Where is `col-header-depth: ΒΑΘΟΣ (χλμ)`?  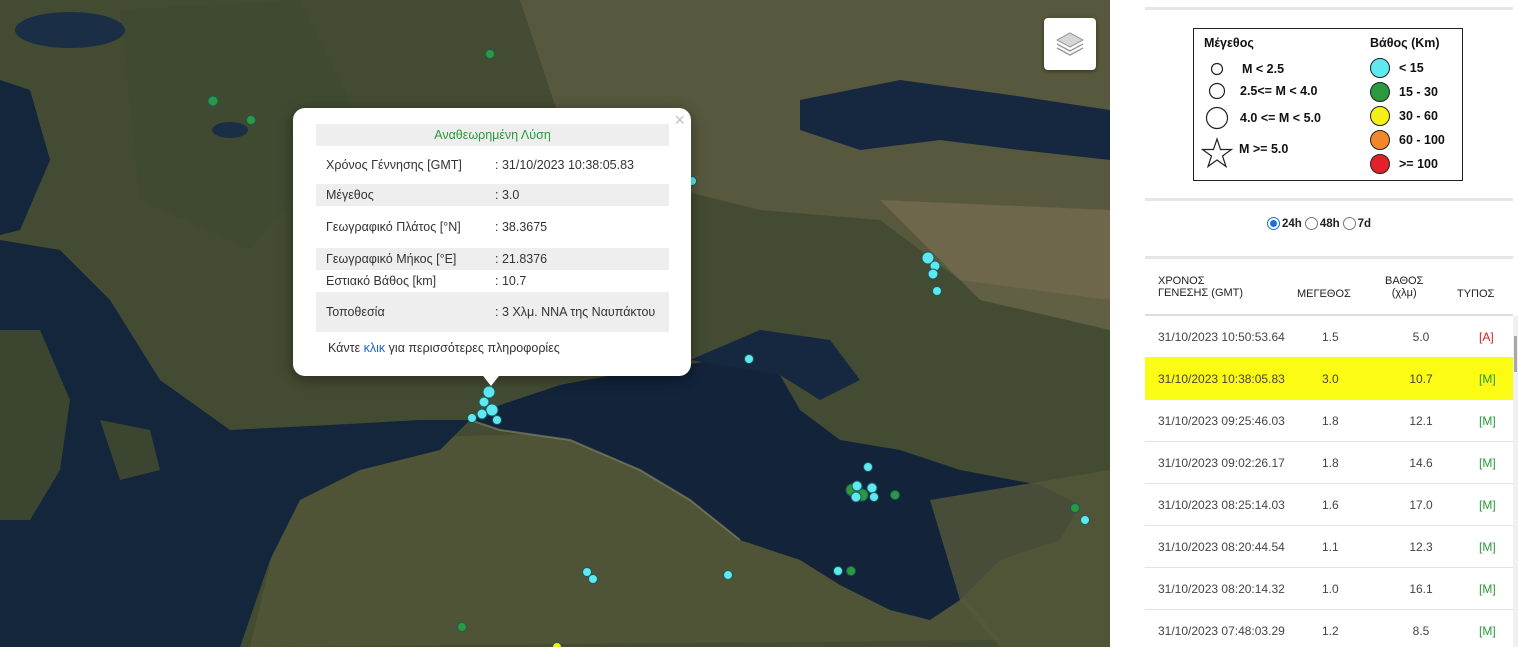
col-header-depth: ΒΑΘΟΣ (χλμ) is located at coordinates (1404, 287).